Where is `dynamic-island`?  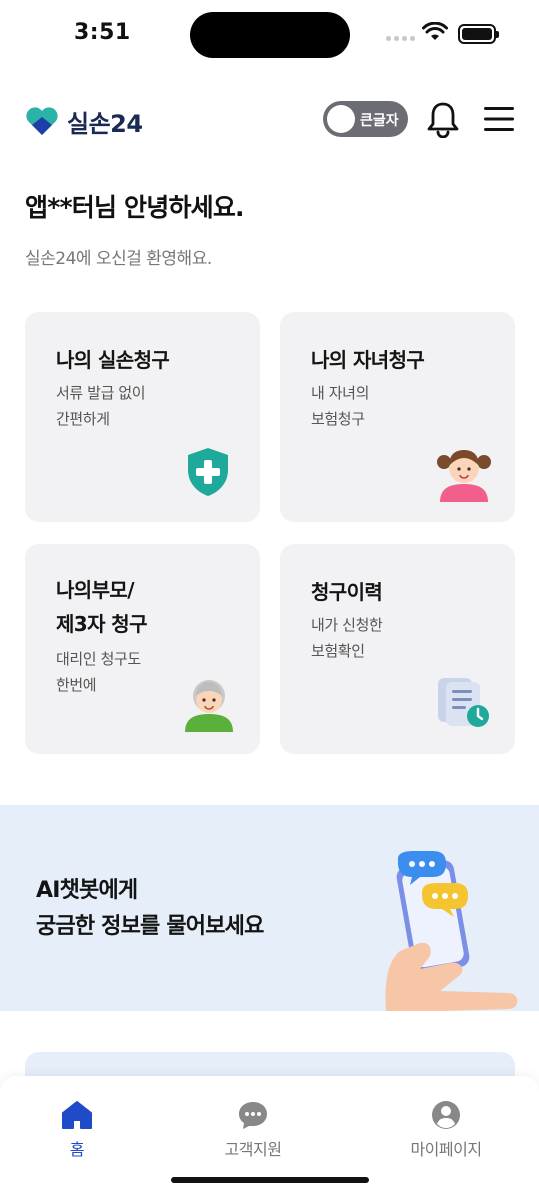
dynamic-island is located at coordinates (270, 35).